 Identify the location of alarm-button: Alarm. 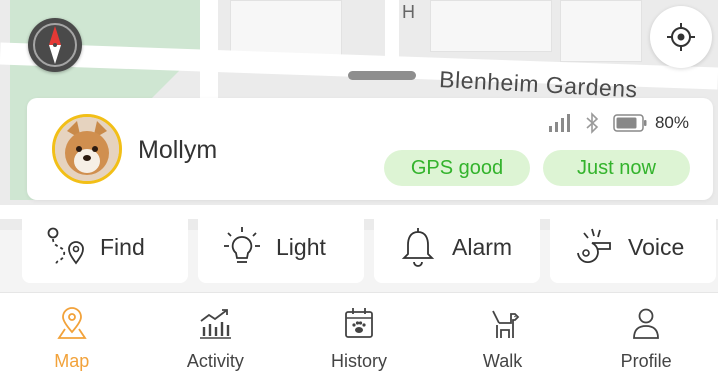
(457, 247).